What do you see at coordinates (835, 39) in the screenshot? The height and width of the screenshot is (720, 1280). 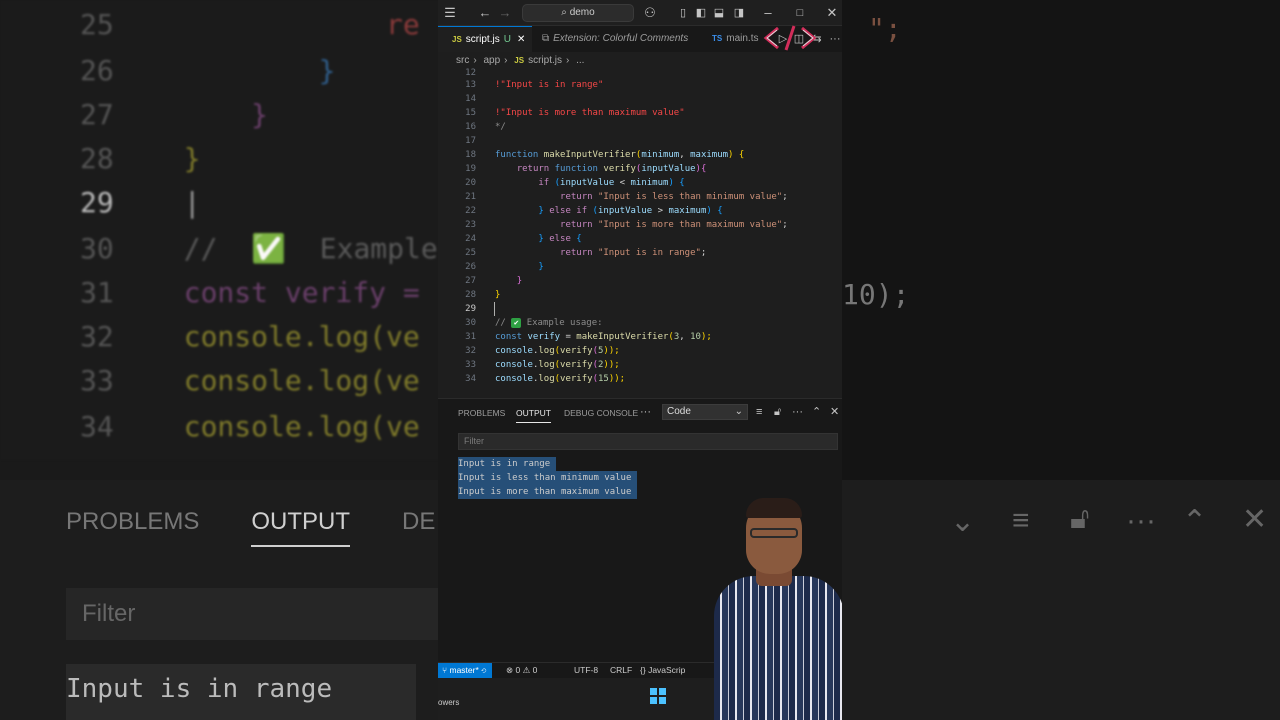 I see `more-actions-icon: ···` at bounding box center [835, 39].